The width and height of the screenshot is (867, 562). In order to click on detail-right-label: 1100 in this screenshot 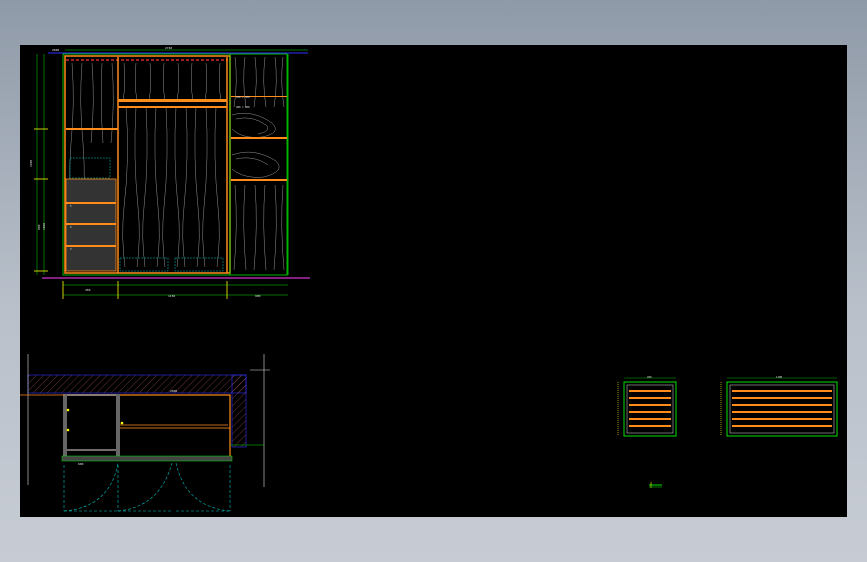, I will do `click(779, 377)`.